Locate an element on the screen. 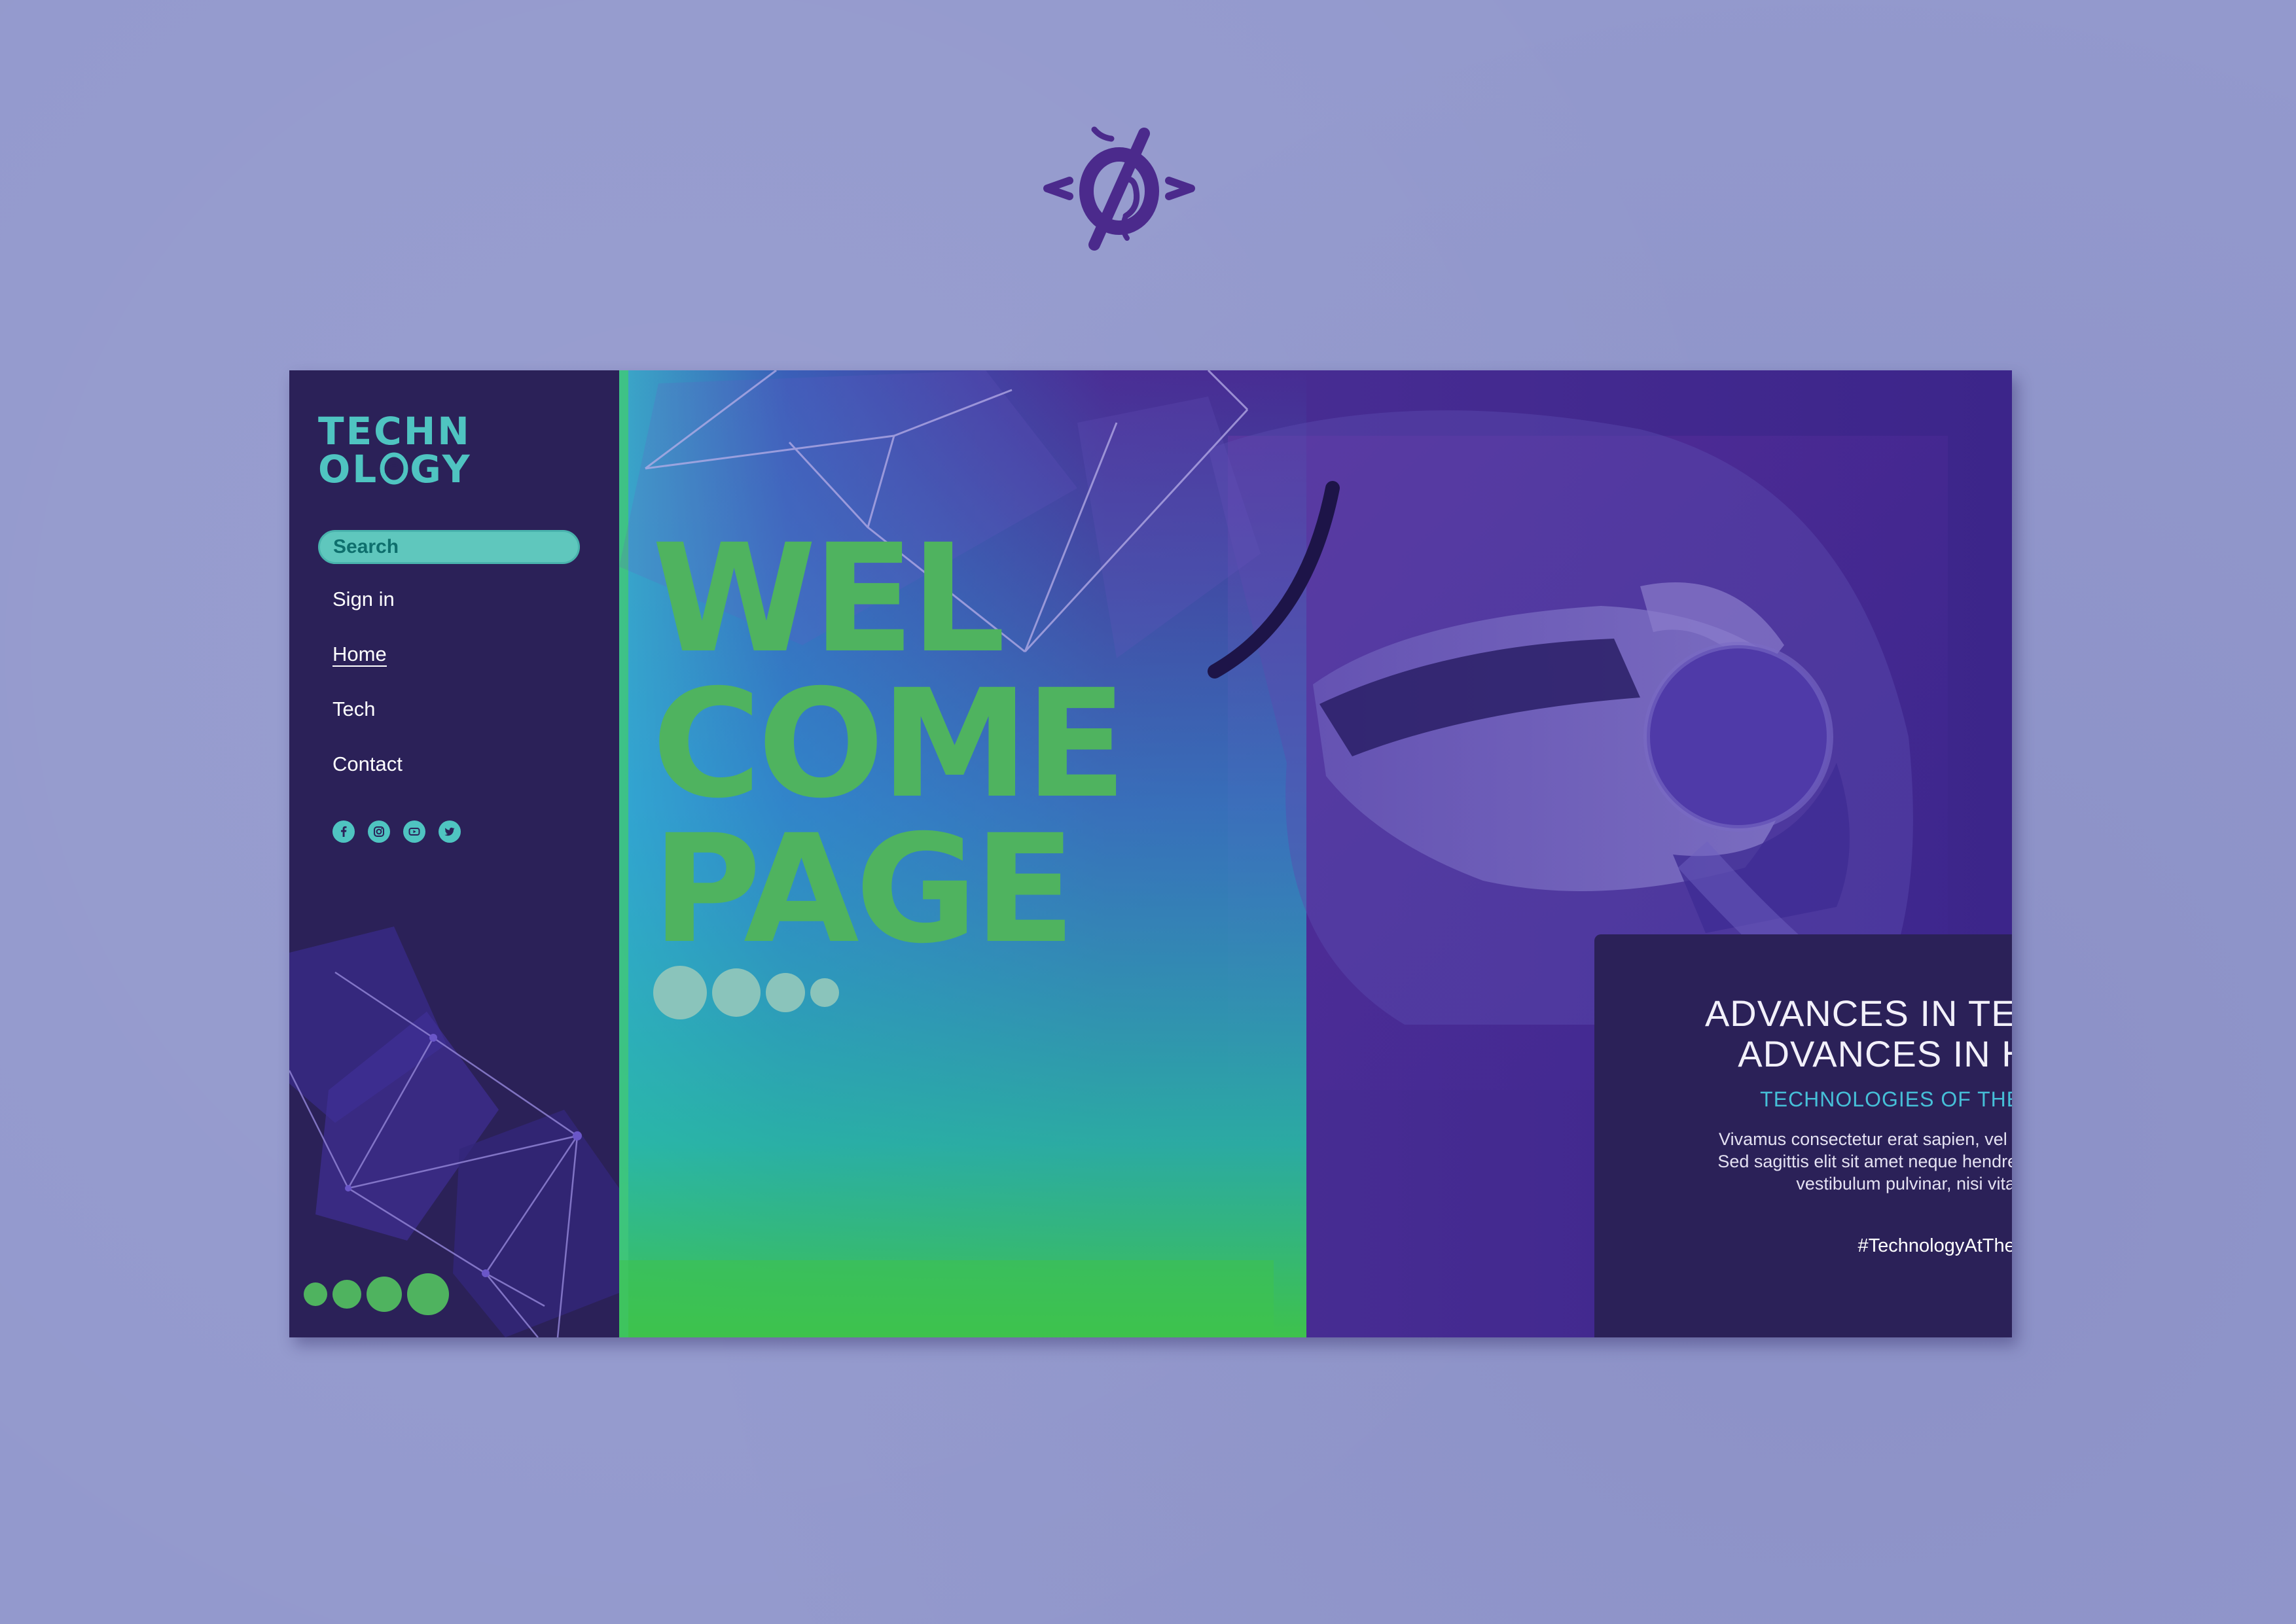 The height and width of the screenshot is (1624, 2296). info-heading-line: ADVANCES IN HUMANITY is located at coordinates (1875, 1053).